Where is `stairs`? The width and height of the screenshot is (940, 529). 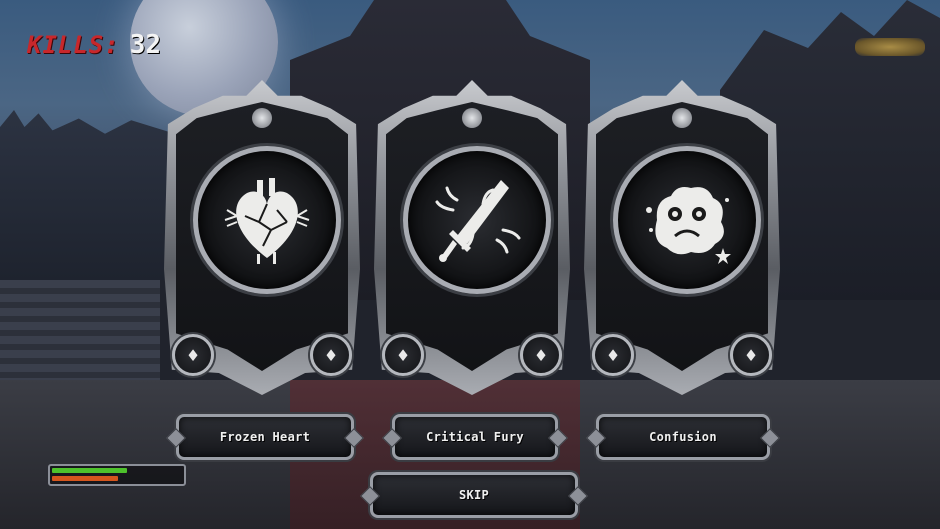
stairs is located at coordinates (80, 330).